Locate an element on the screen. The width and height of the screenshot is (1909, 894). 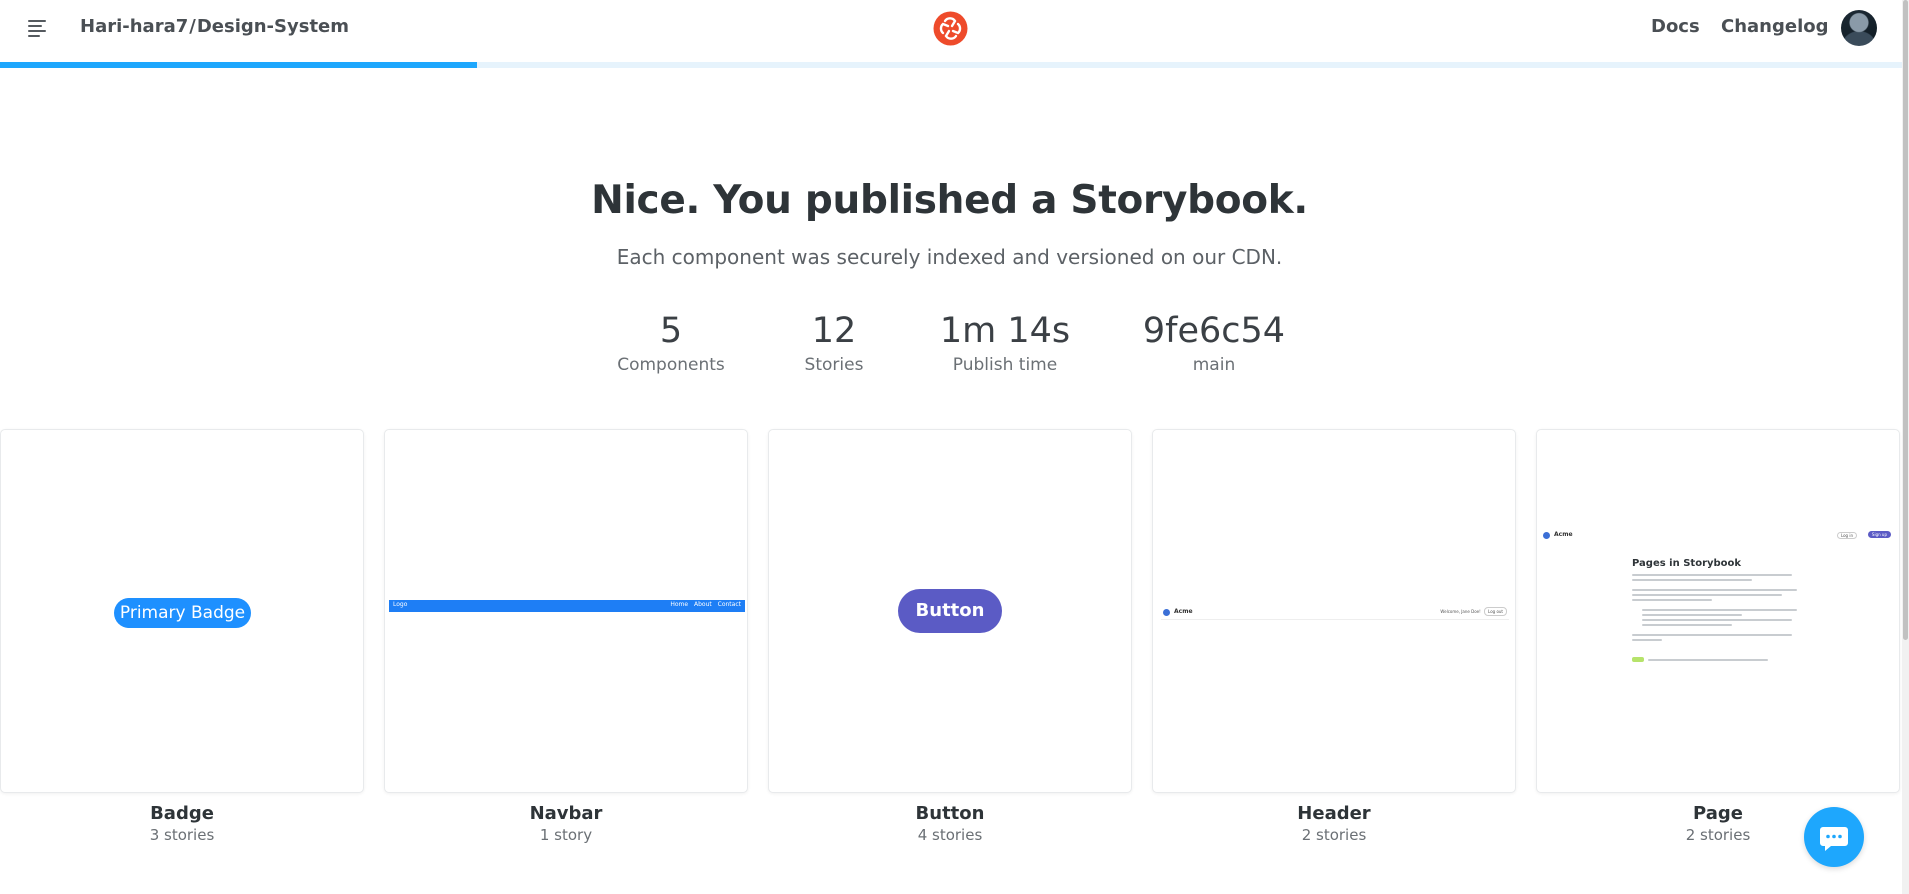
header-preview: Acme Welcome, Jane Doe! Log out is located at coordinates (1335, 613).